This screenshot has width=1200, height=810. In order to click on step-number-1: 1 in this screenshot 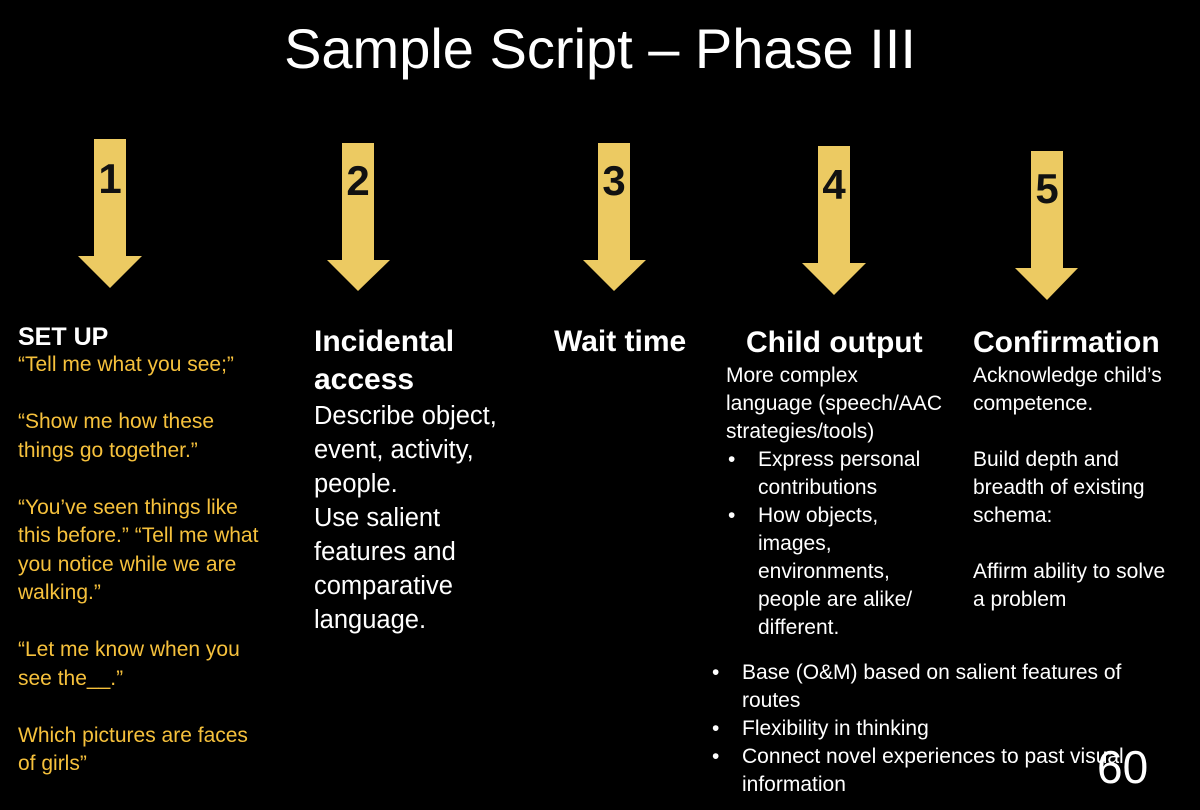, I will do `click(109, 178)`.